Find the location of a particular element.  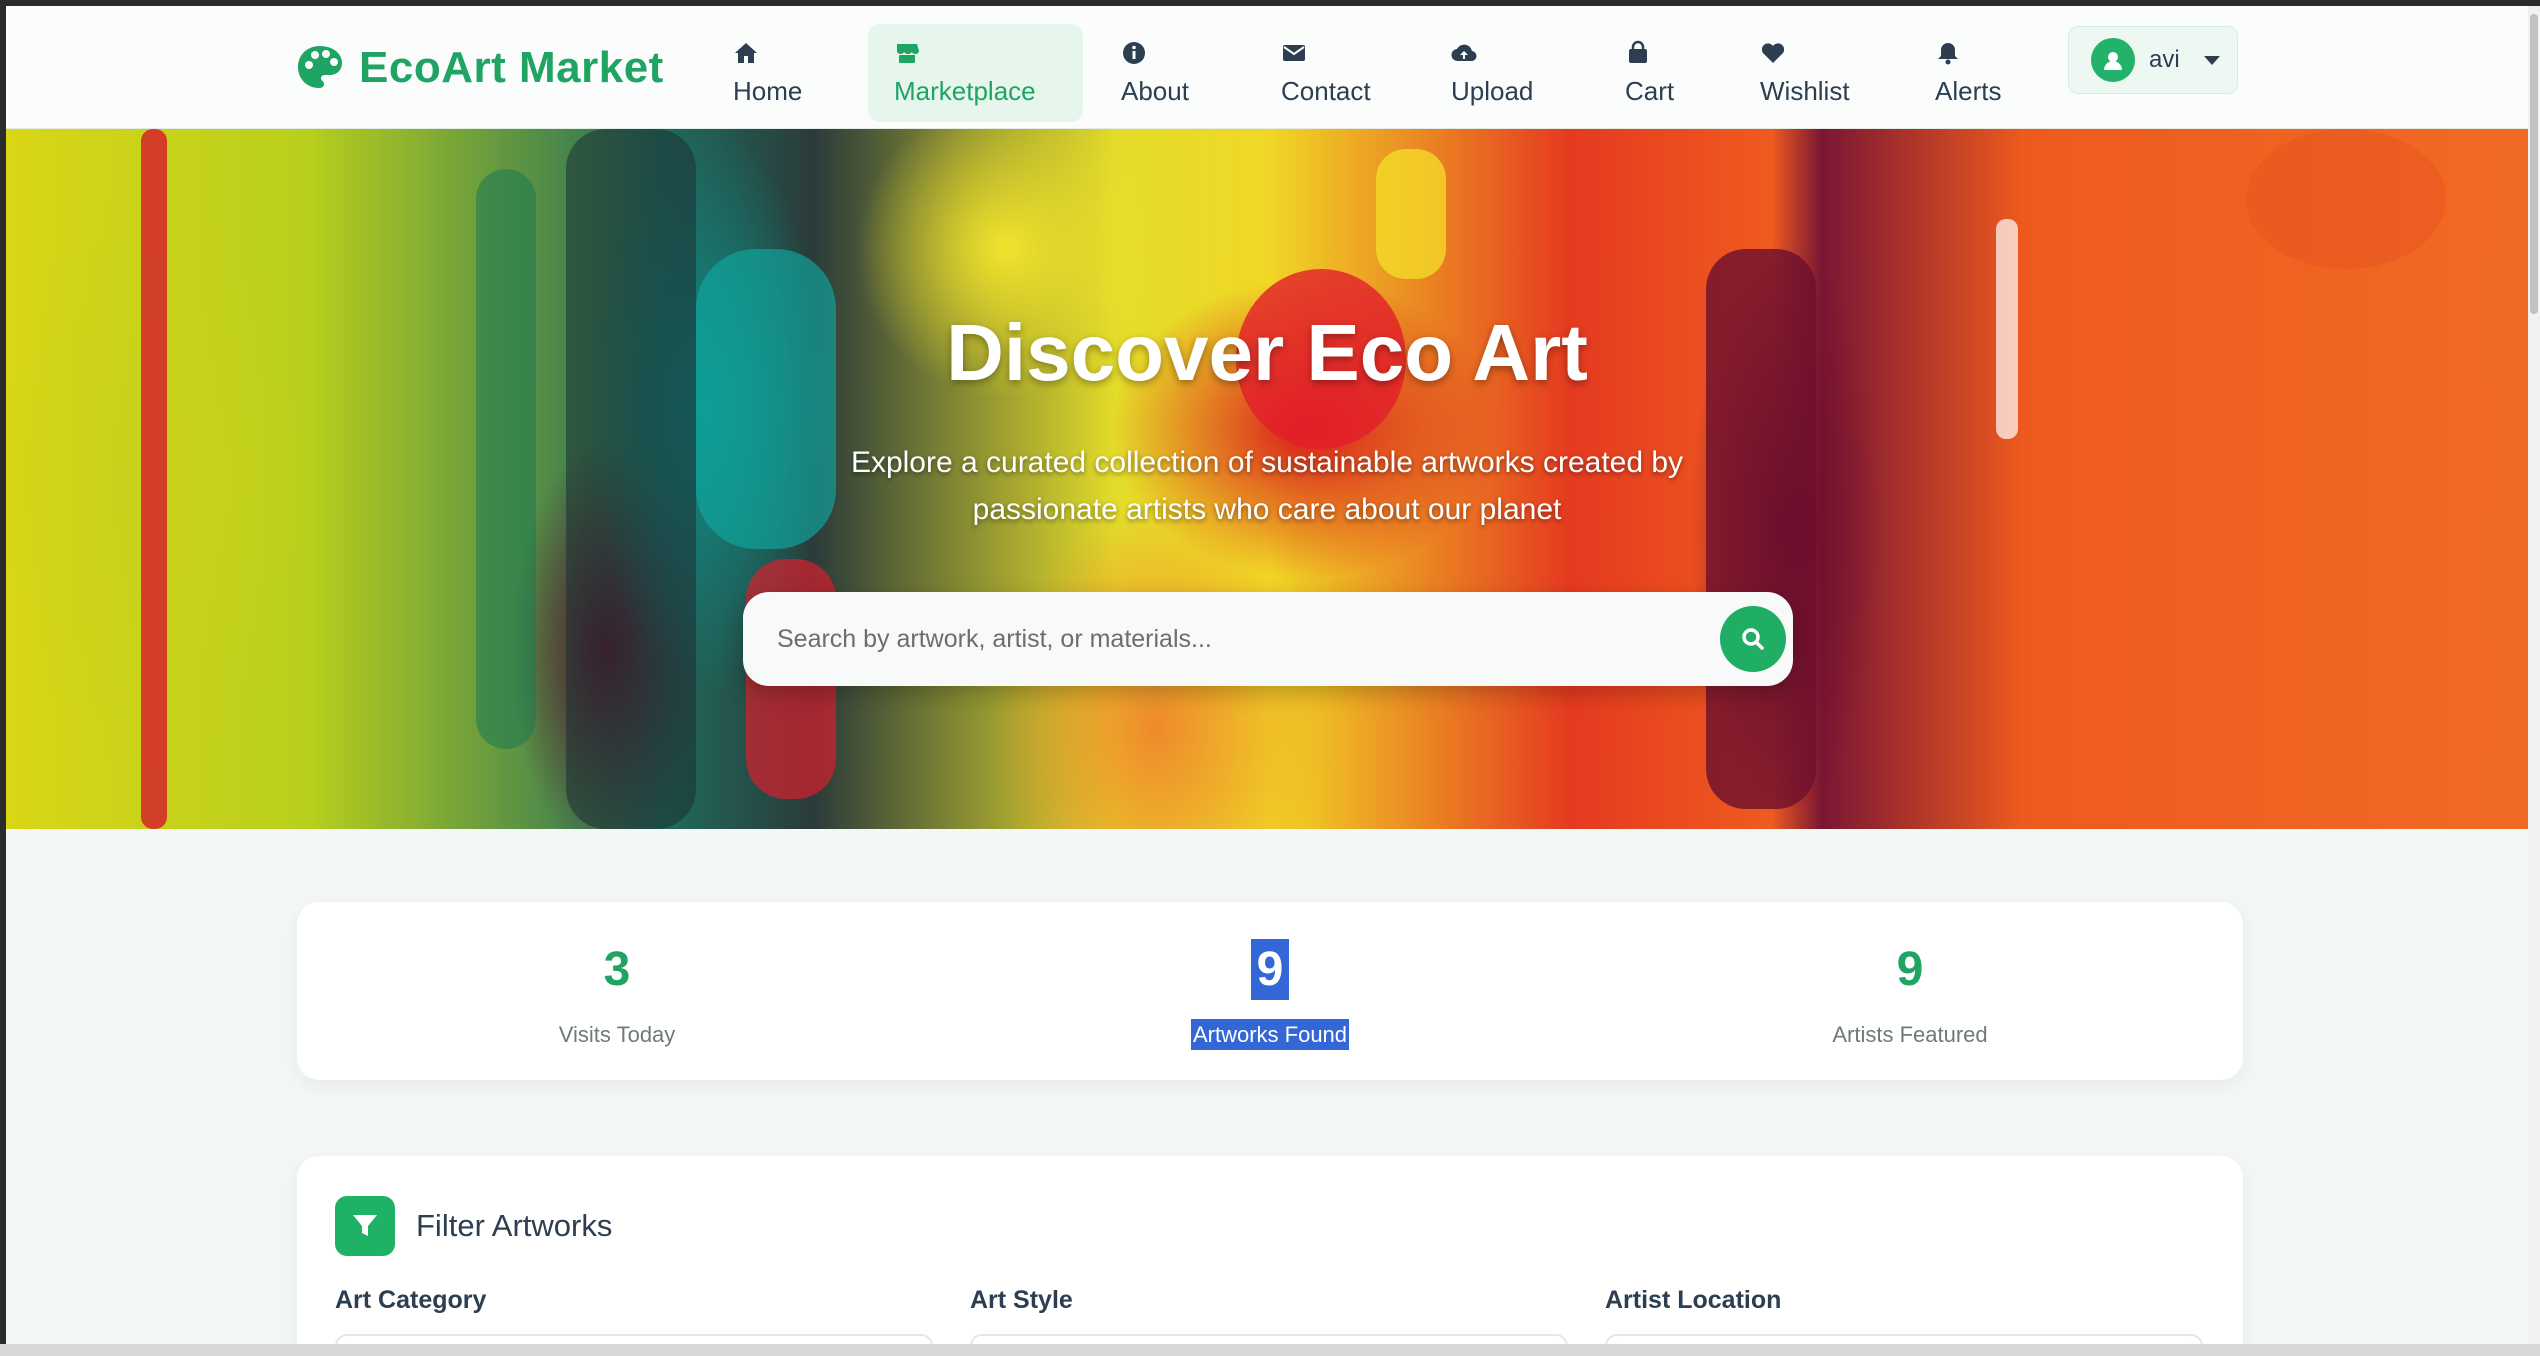

home-icon is located at coordinates (746, 52).